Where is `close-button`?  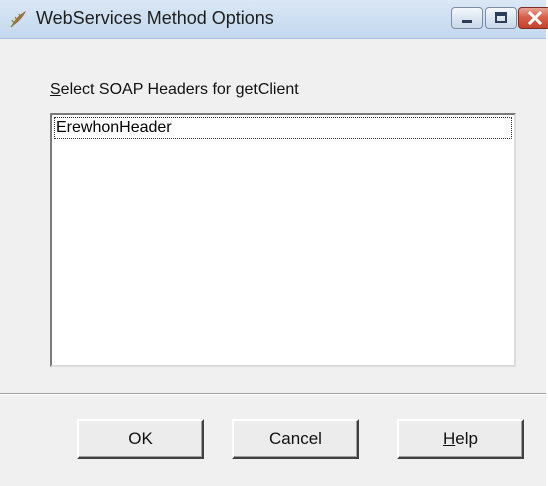 close-button is located at coordinates (533, 18).